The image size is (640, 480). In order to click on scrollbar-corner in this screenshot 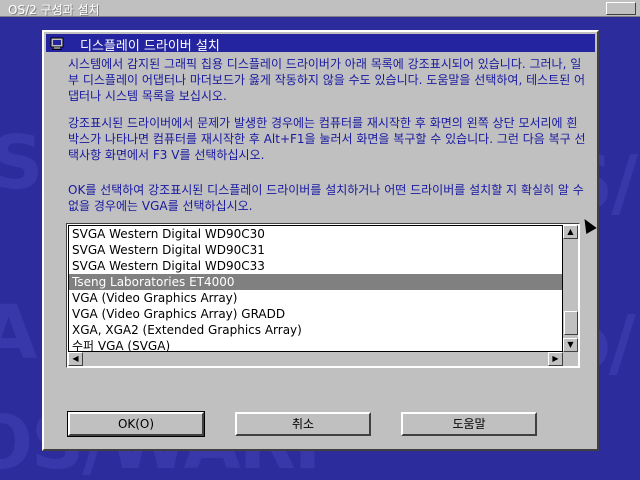, I will do `click(570, 359)`.